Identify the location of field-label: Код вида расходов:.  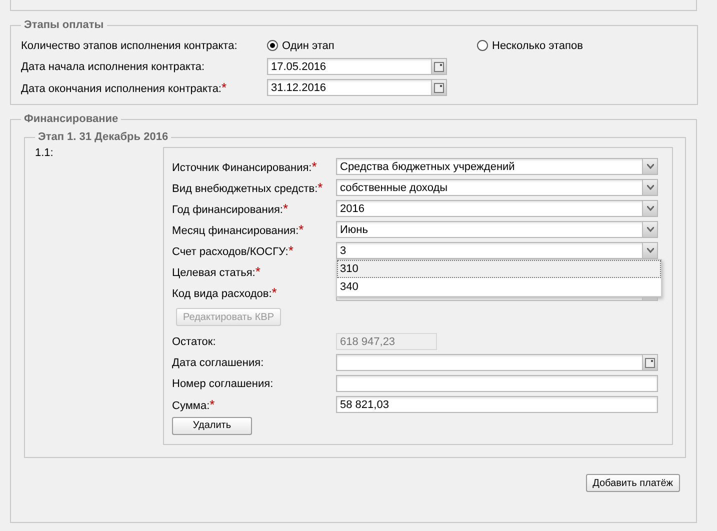
(222, 294).